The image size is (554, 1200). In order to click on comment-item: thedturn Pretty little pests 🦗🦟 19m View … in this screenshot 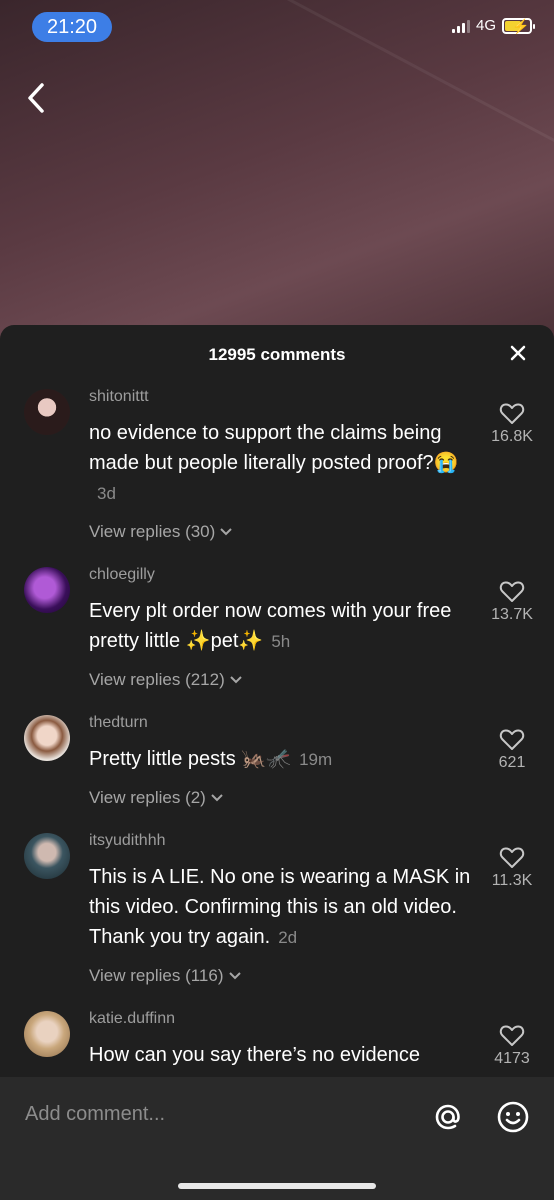, I will do `click(277, 761)`.